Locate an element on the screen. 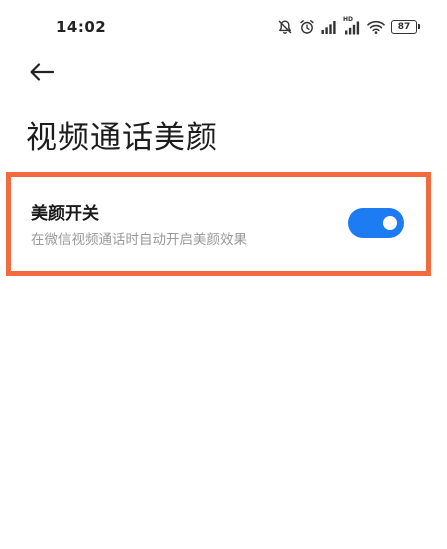 The image size is (447, 549). toggle-knob is located at coordinates (390, 223).